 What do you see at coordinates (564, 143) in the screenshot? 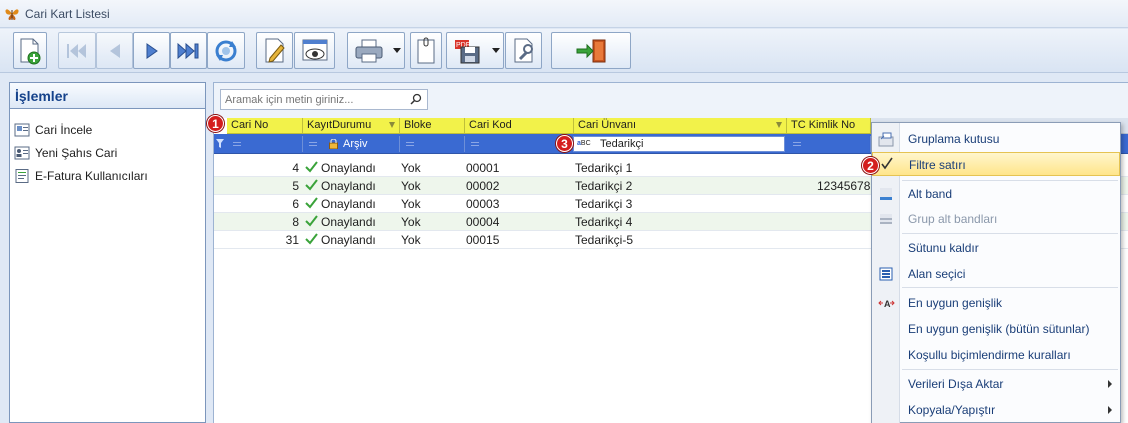
I see `annotation-badge-3: 3` at bounding box center [564, 143].